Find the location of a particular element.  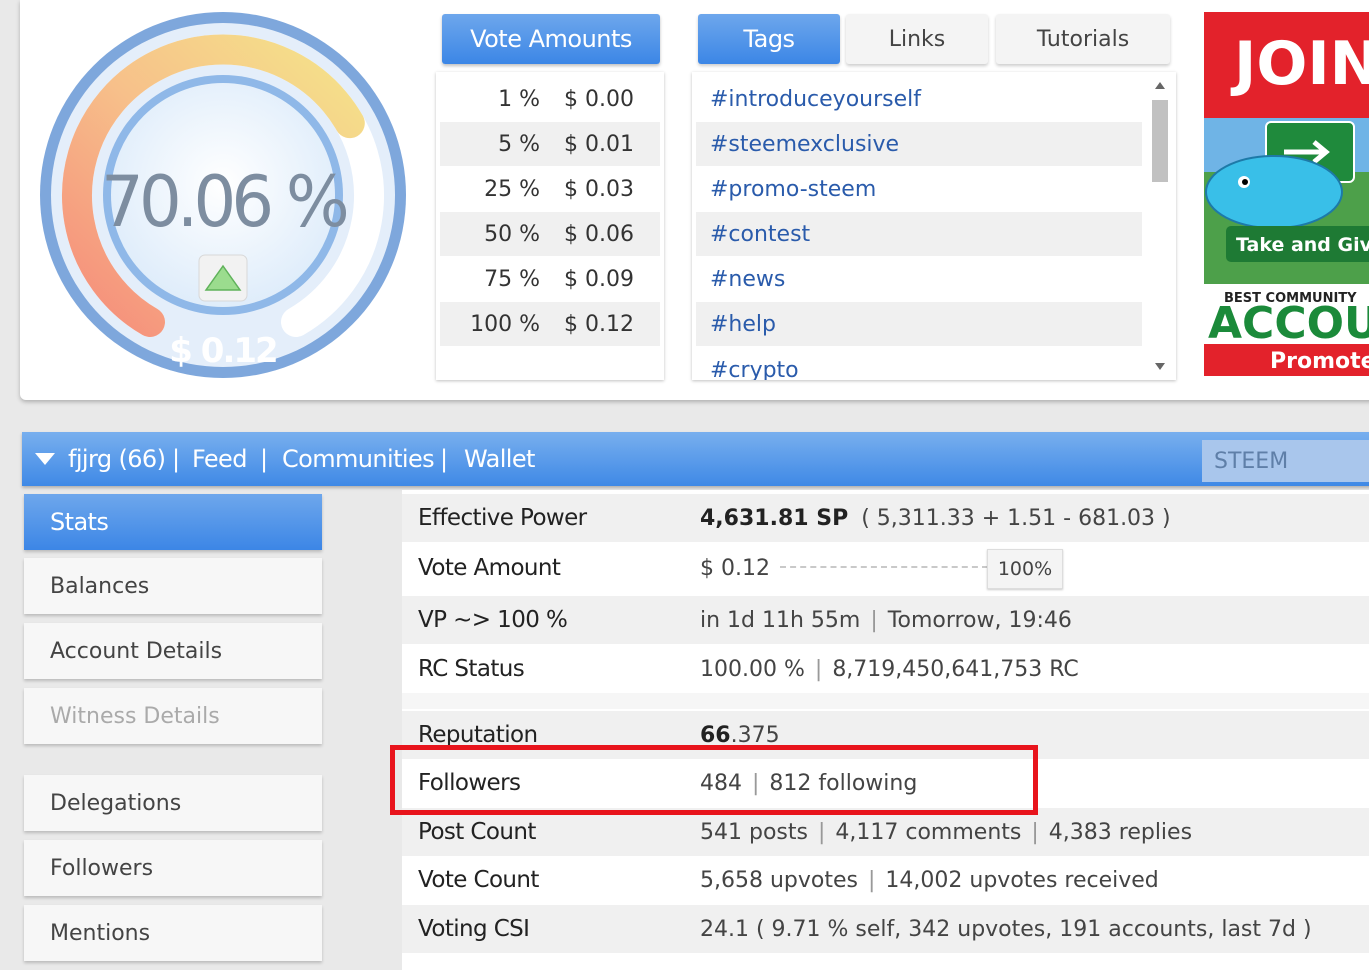

voting-power-gauge: 70.06 % $ 0.12 is located at coordinates (223, 195).